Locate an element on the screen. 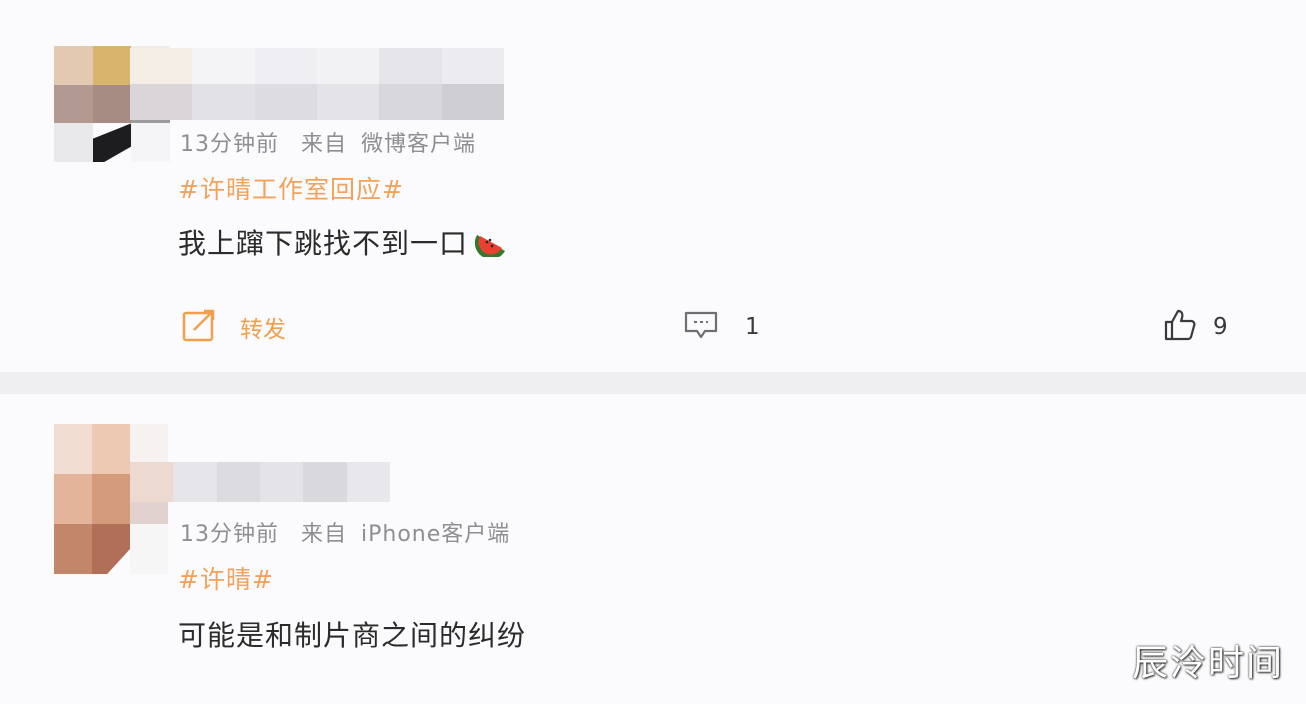  post-source: 微博客户端 is located at coordinates (418, 144).